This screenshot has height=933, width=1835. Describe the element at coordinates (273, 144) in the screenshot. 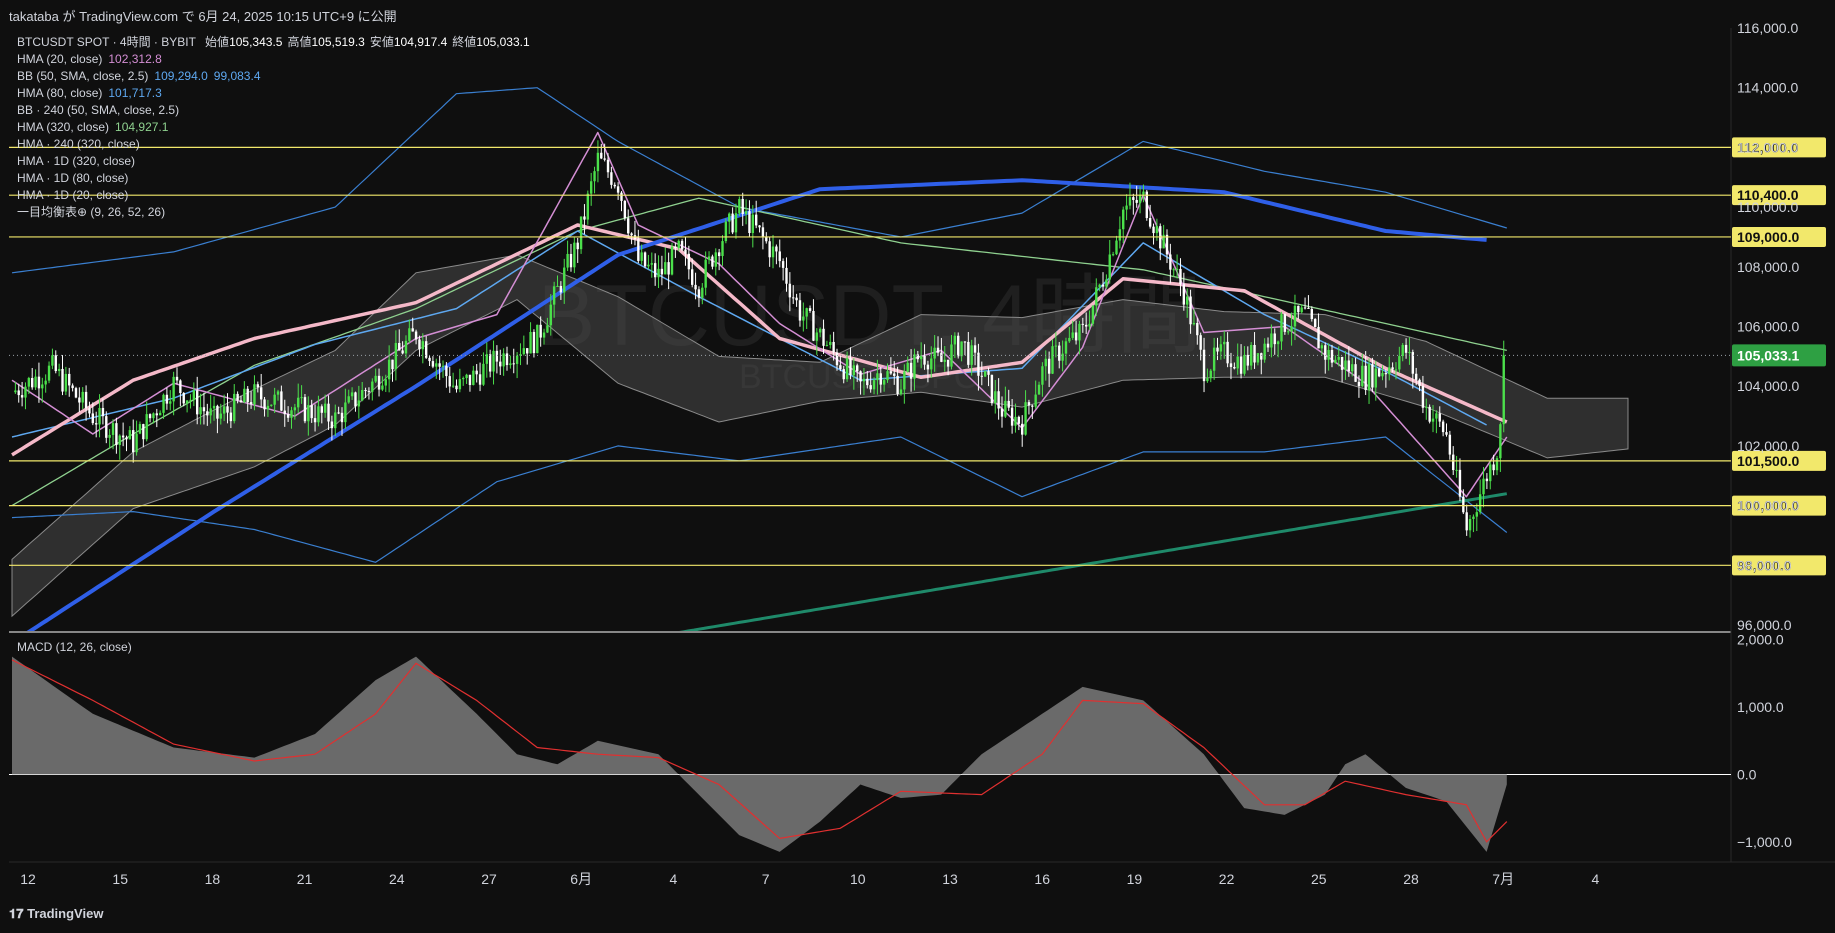

I see `legend-indicator-row: HMA · 240 (320, close)` at that location.